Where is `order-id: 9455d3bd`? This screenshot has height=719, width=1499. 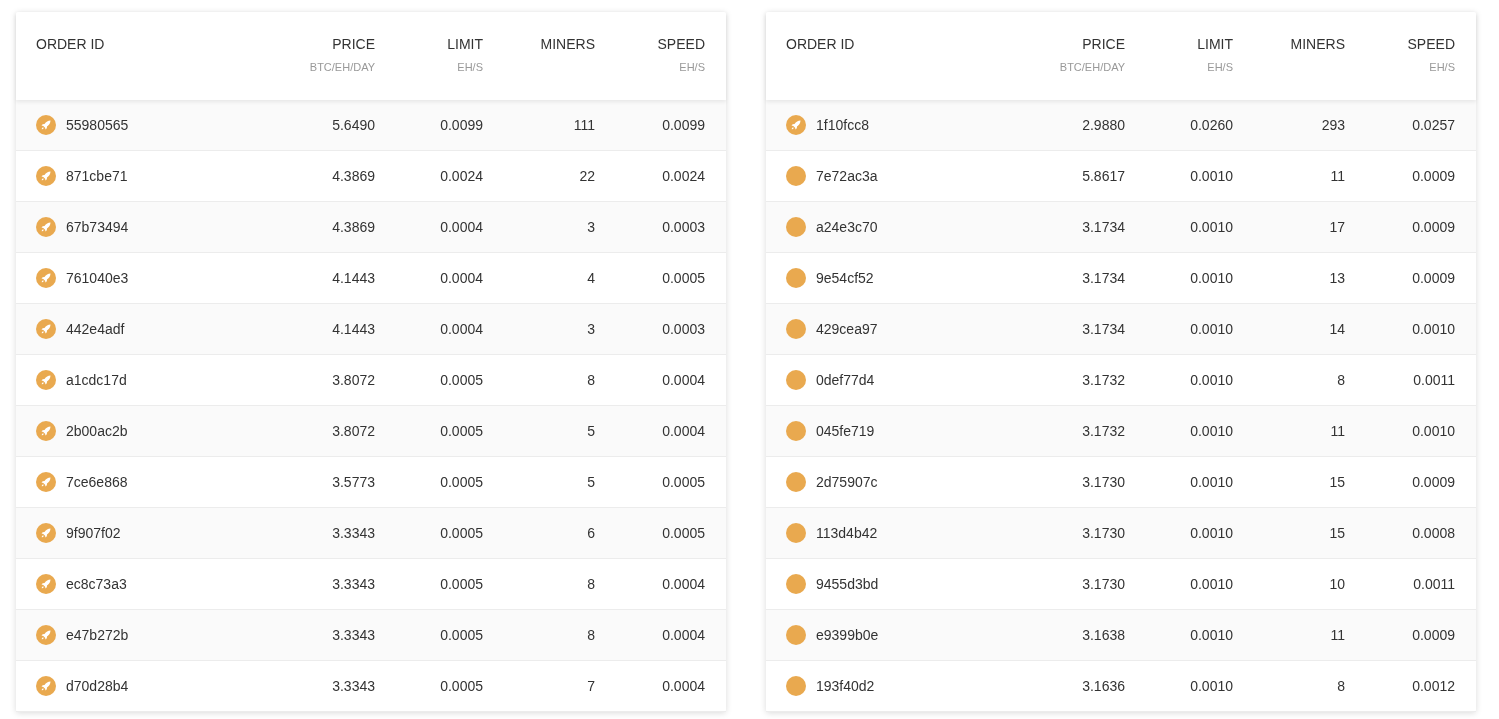
order-id: 9455d3bd is located at coordinates (847, 584).